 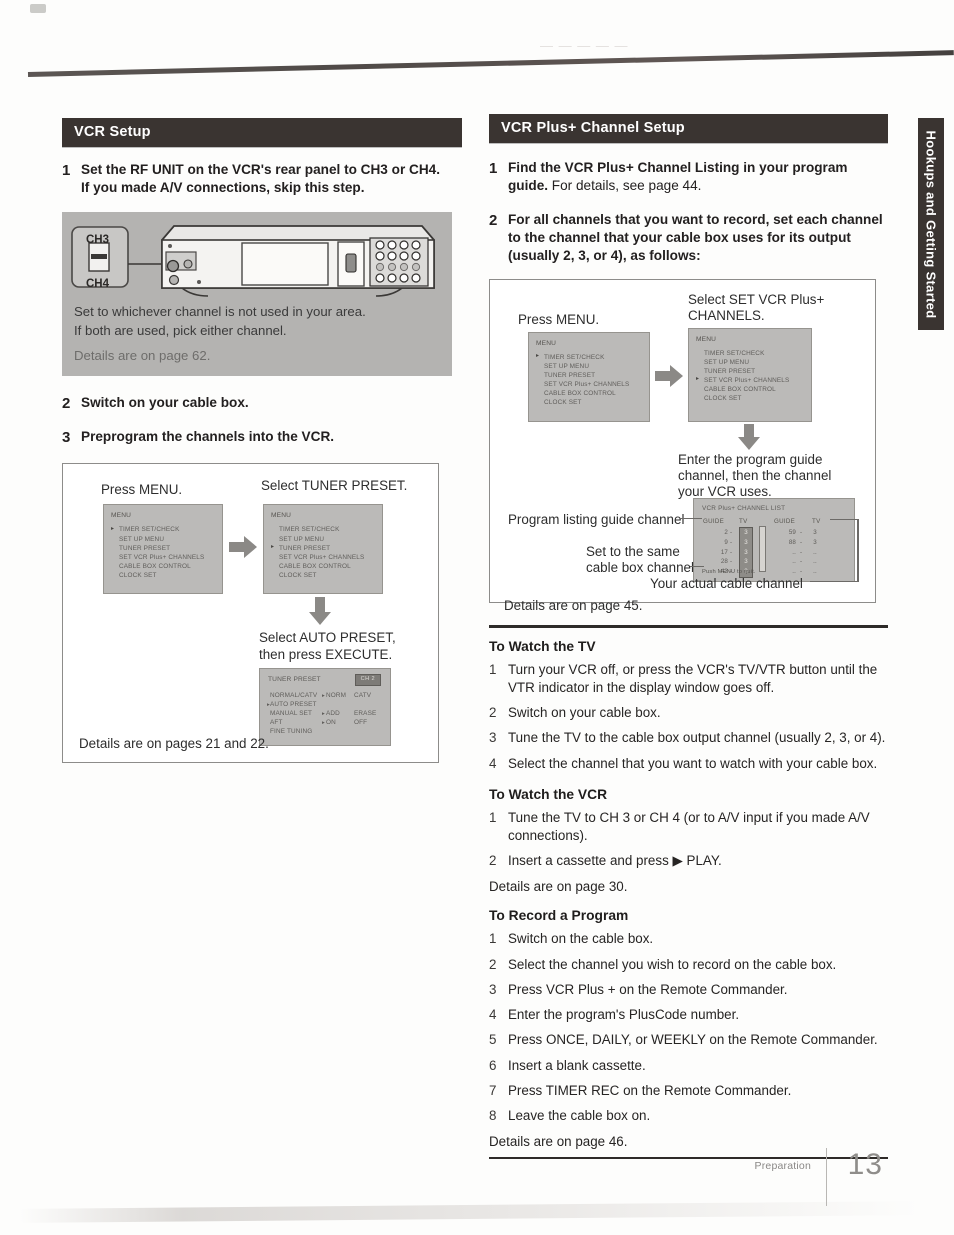 I want to click on osd-menu-1-item-2: TUNER PRESET, so click(x=145, y=548).